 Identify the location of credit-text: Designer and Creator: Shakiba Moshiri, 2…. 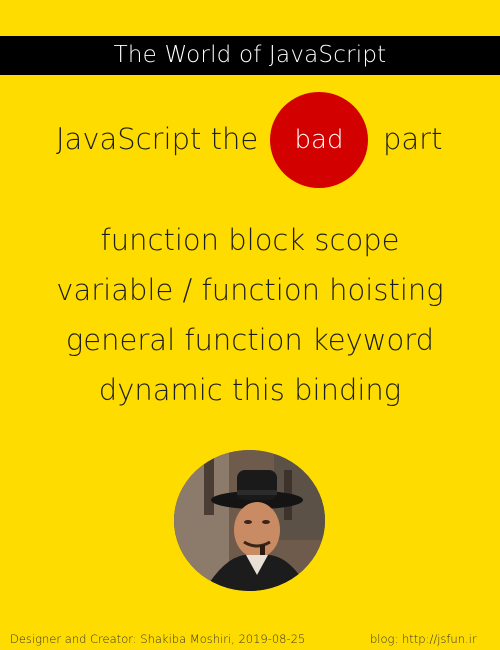
(158, 639).